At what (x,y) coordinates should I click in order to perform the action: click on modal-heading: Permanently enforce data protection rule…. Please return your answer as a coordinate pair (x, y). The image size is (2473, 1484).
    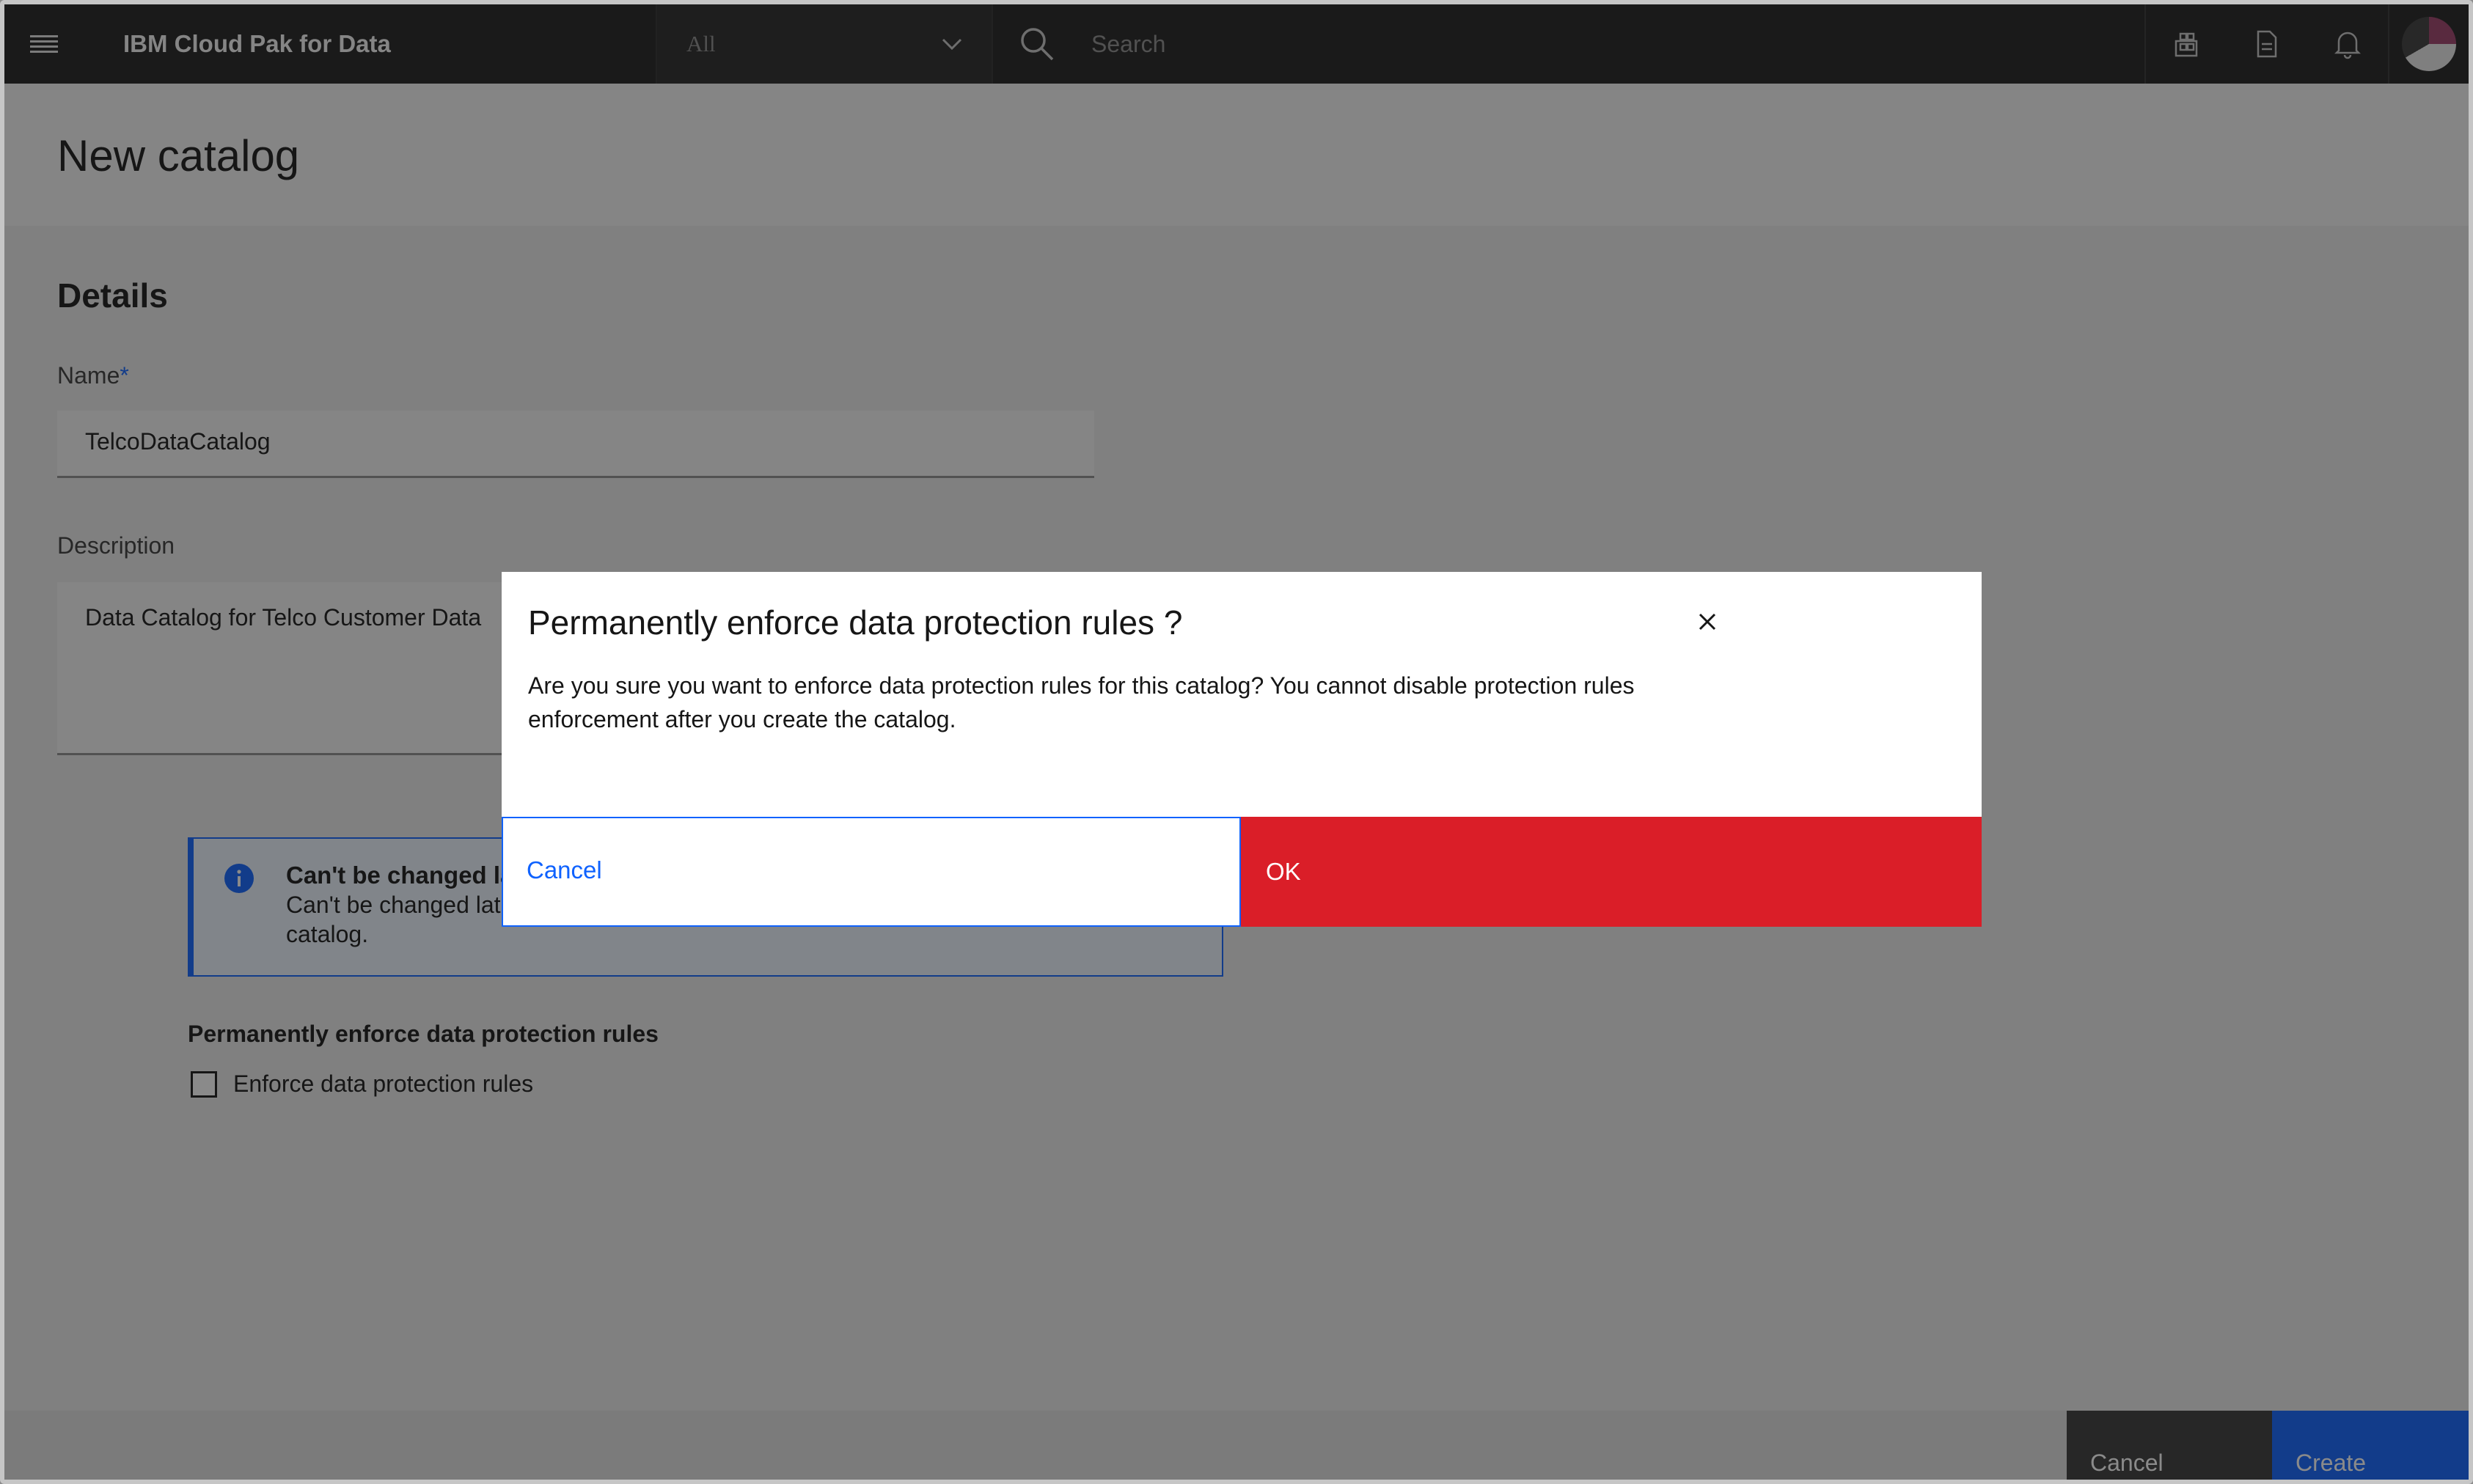
    Looking at the image, I should click on (855, 622).